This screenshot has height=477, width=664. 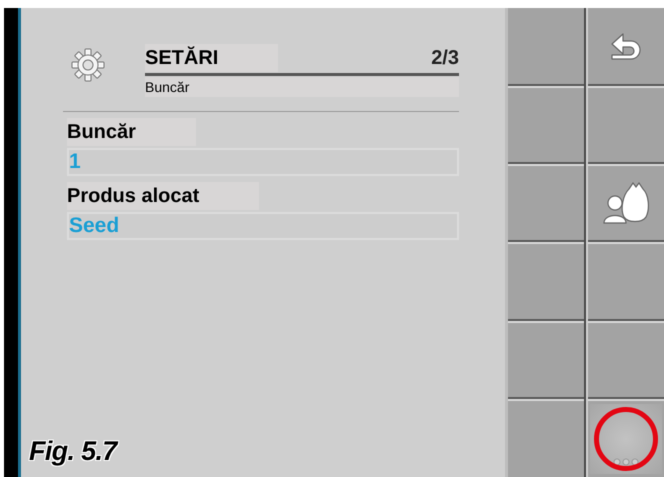 What do you see at coordinates (88, 65) in the screenshot?
I see `gear-icon` at bounding box center [88, 65].